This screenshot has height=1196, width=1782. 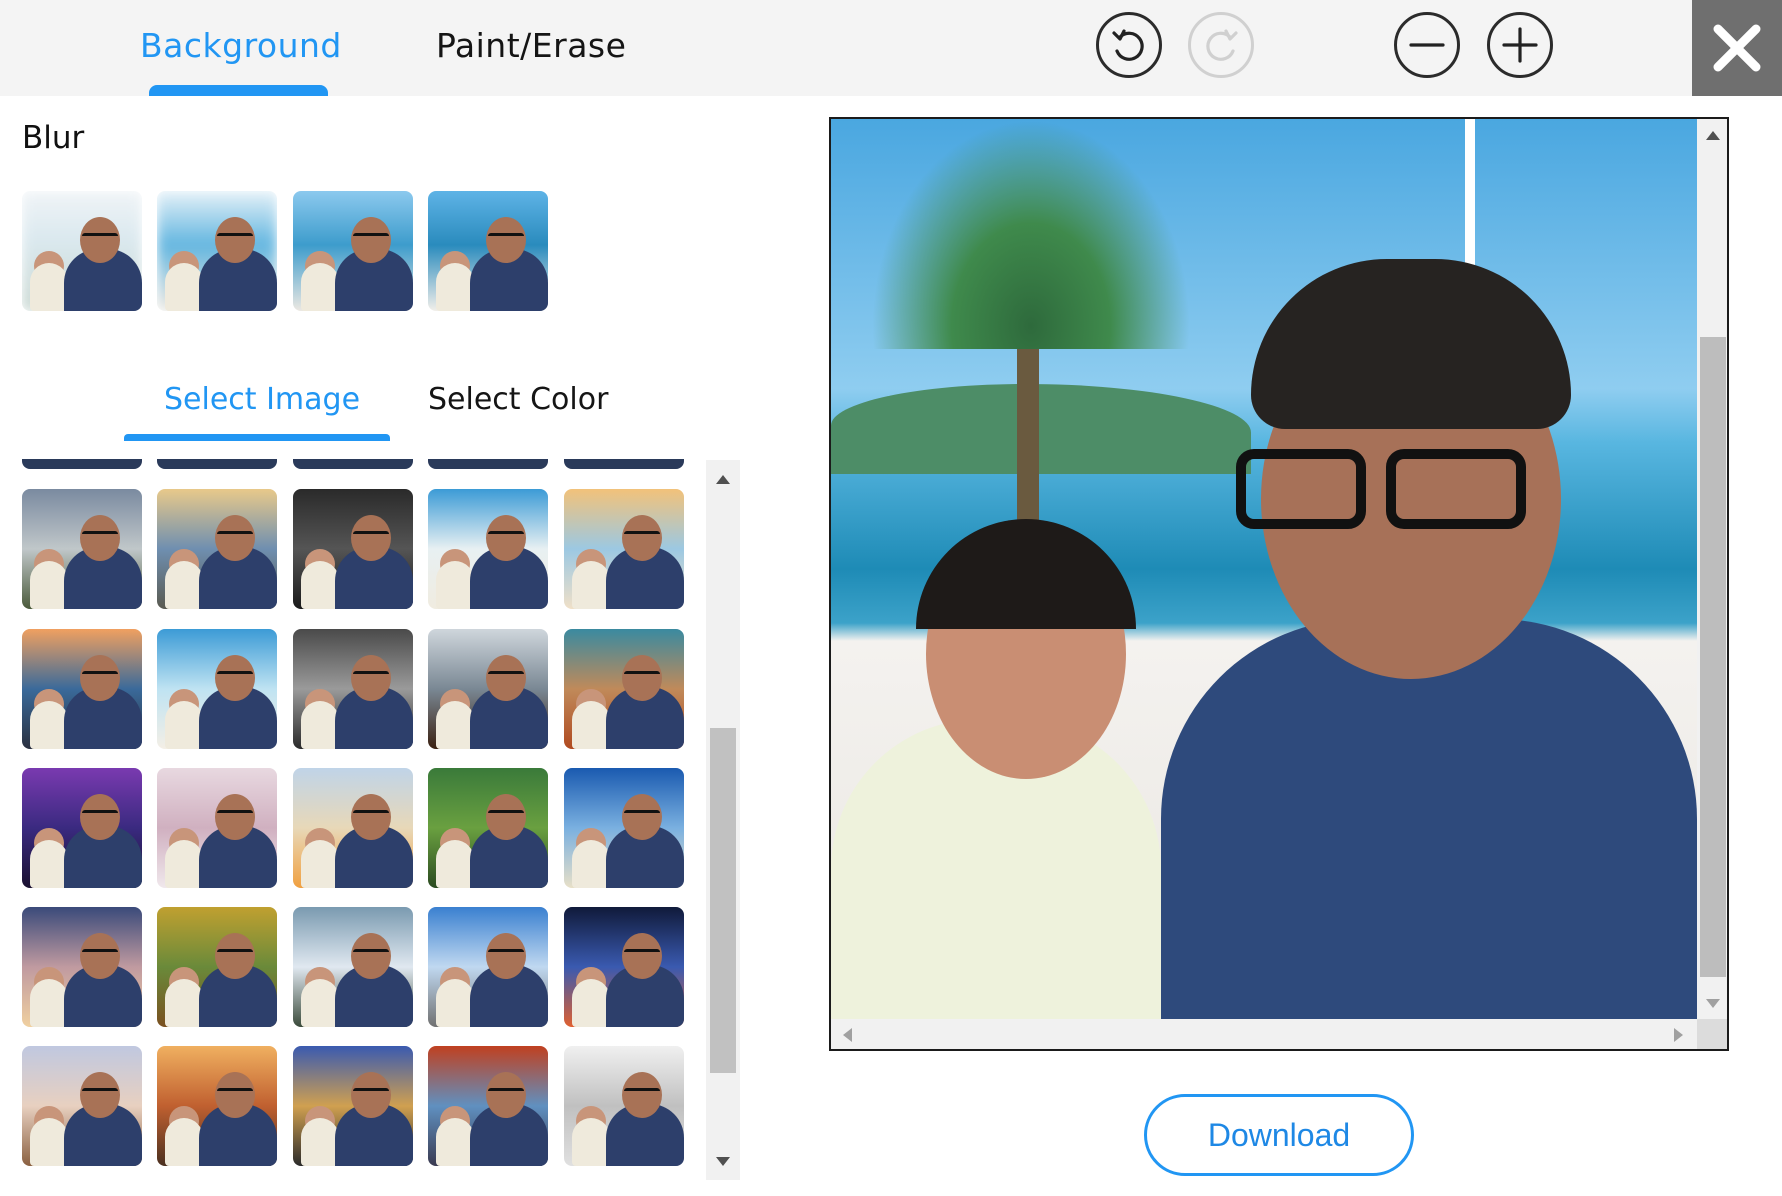 I want to click on zoom-in-button, so click(x=1520, y=45).